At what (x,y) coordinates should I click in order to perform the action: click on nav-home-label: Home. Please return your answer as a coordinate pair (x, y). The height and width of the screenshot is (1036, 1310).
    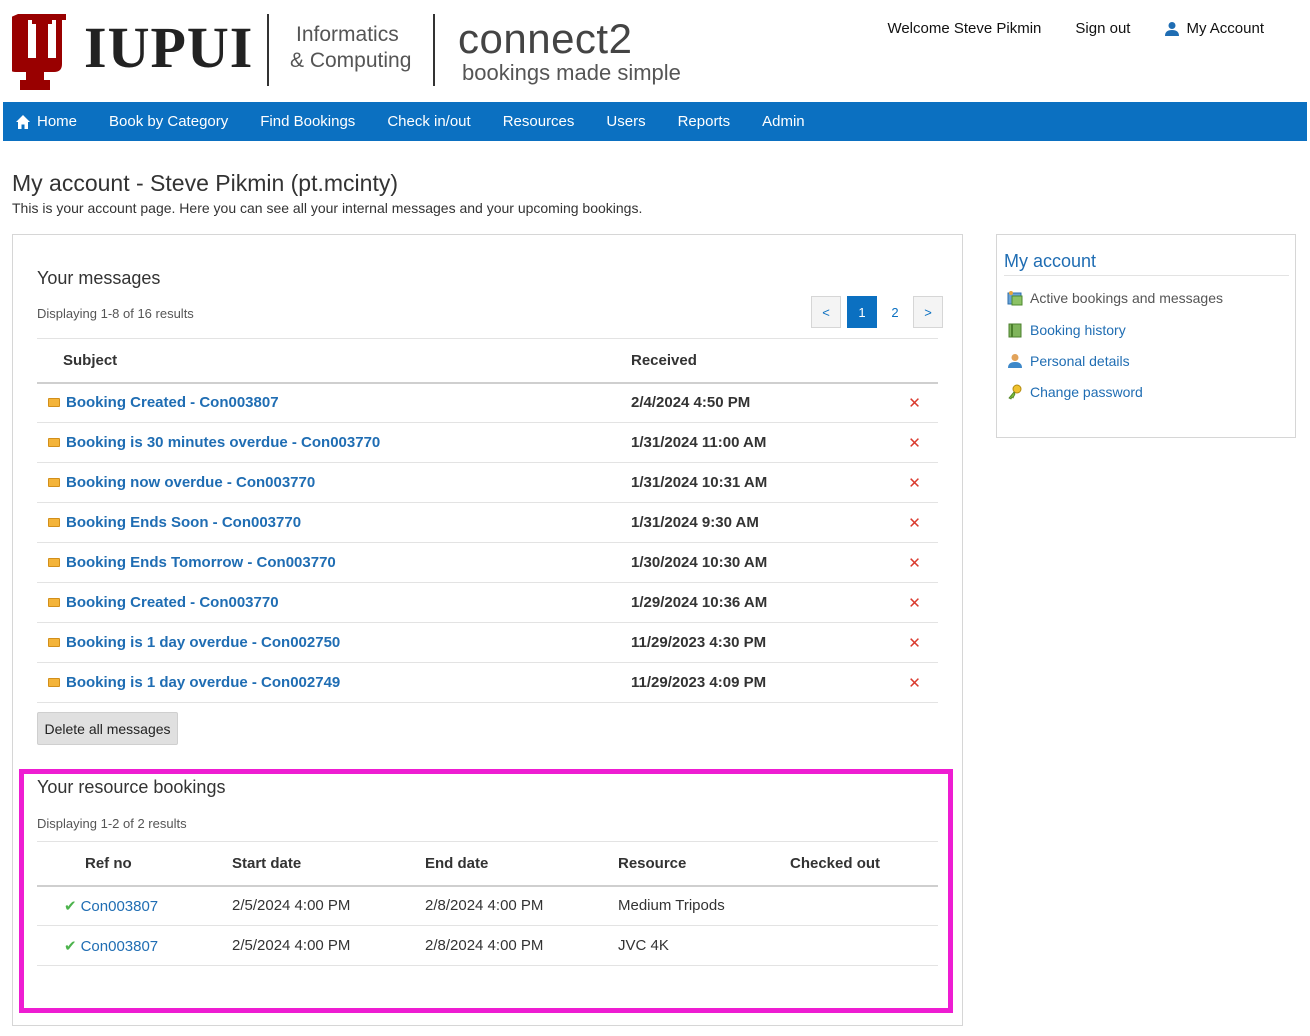
    Looking at the image, I should click on (57, 121).